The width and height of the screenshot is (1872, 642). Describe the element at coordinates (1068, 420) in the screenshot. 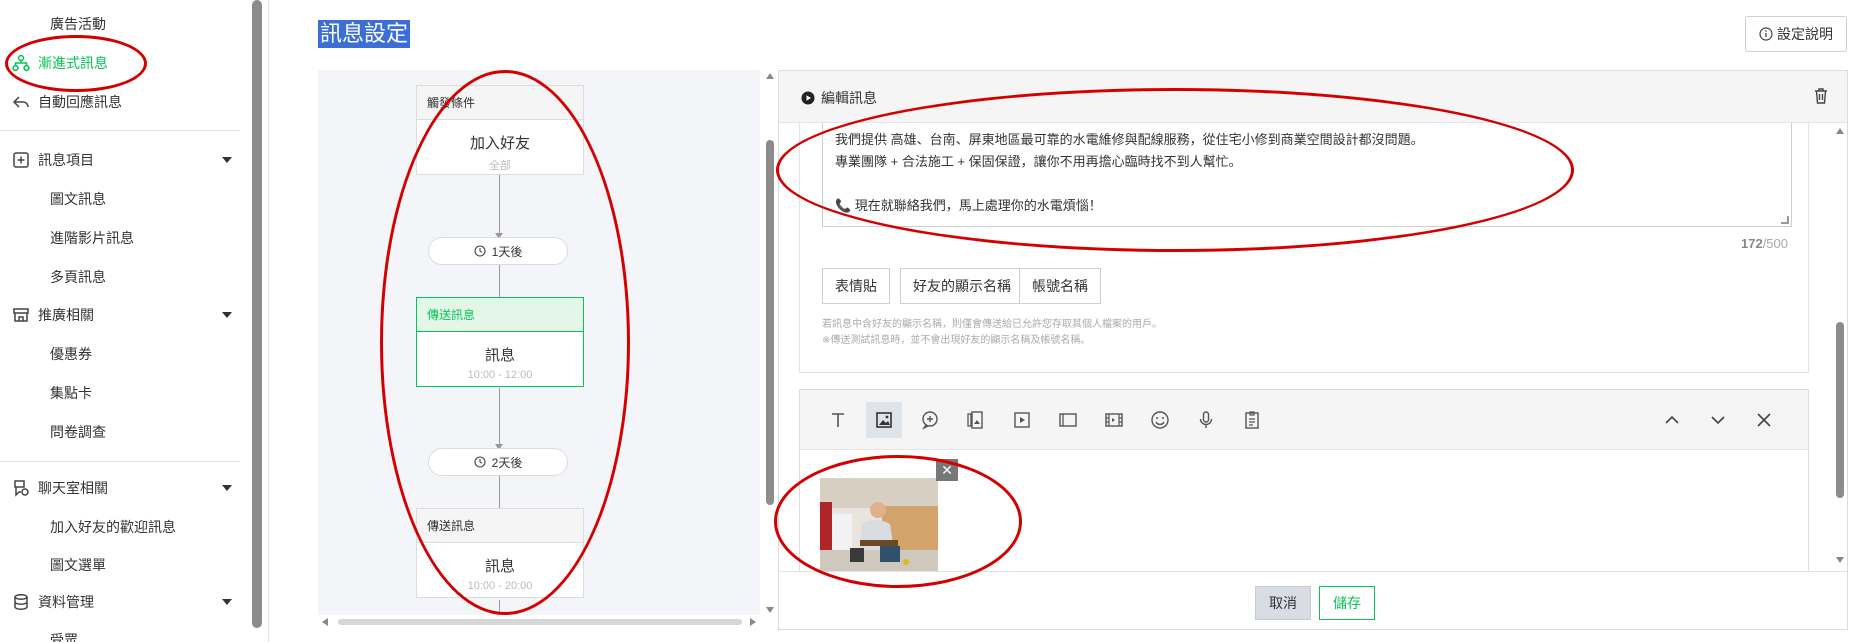

I see `rich-message-icon` at that location.